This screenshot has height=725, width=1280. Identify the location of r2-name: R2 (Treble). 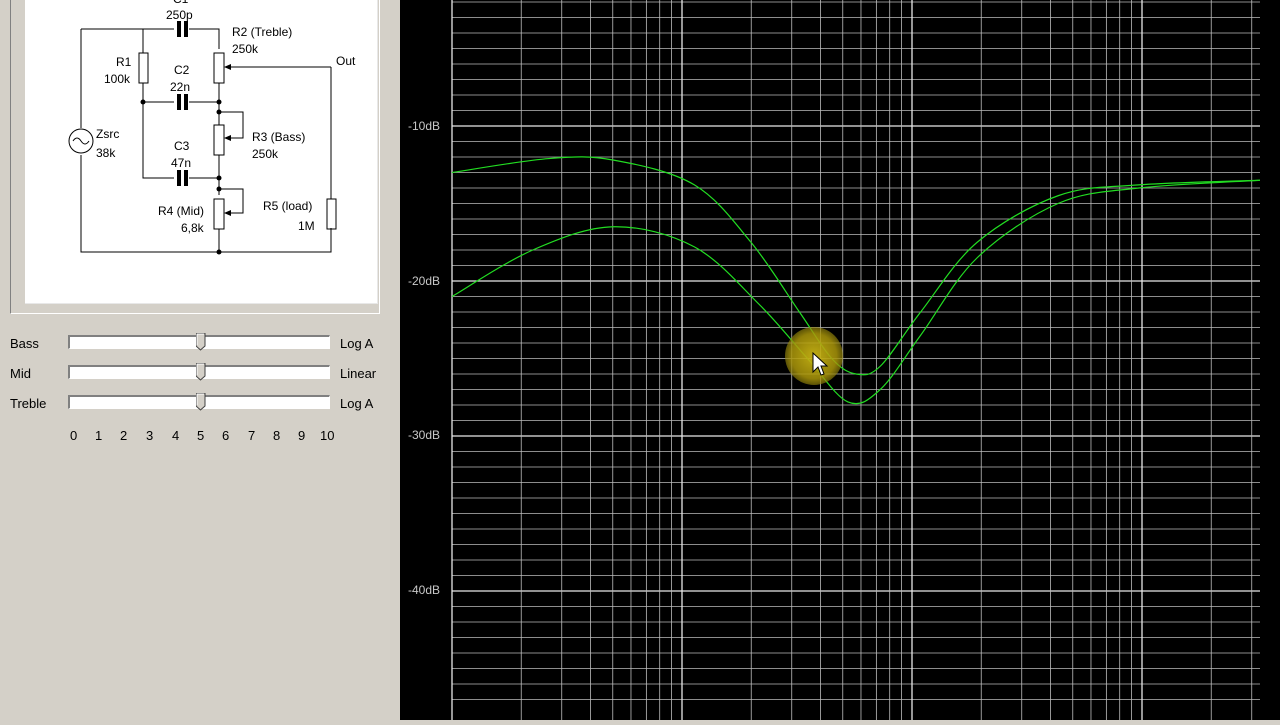
(262, 32).